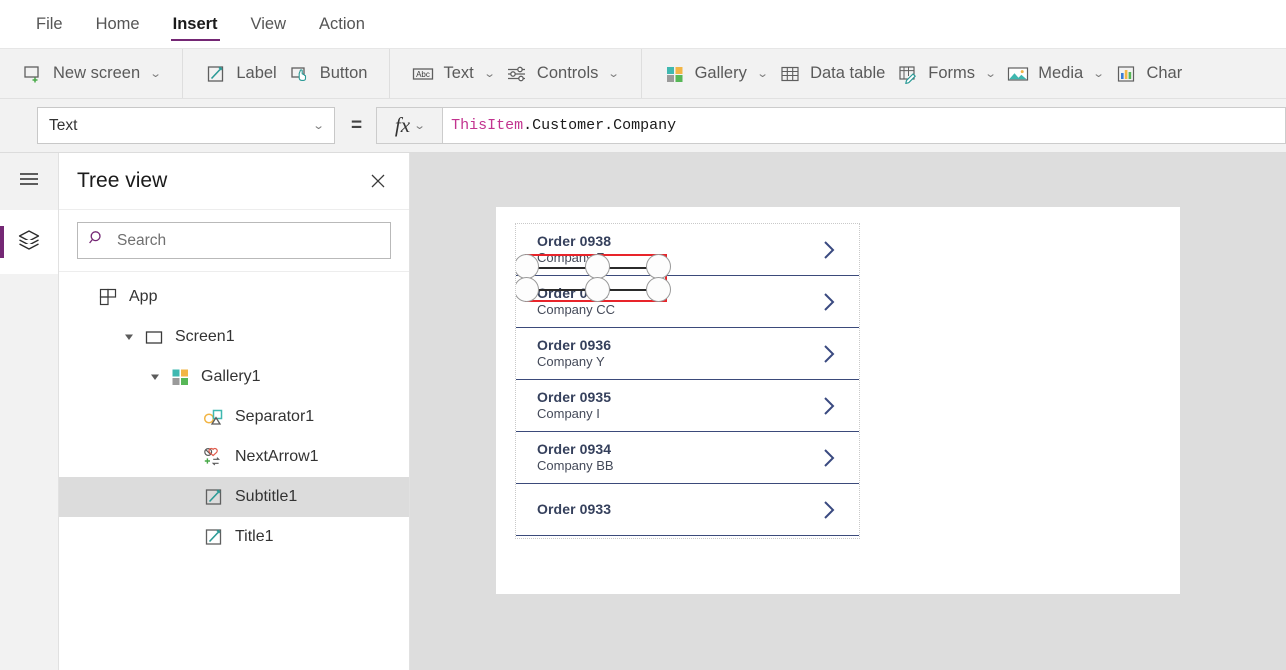  I want to click on layers-icon, so click(29, 242).